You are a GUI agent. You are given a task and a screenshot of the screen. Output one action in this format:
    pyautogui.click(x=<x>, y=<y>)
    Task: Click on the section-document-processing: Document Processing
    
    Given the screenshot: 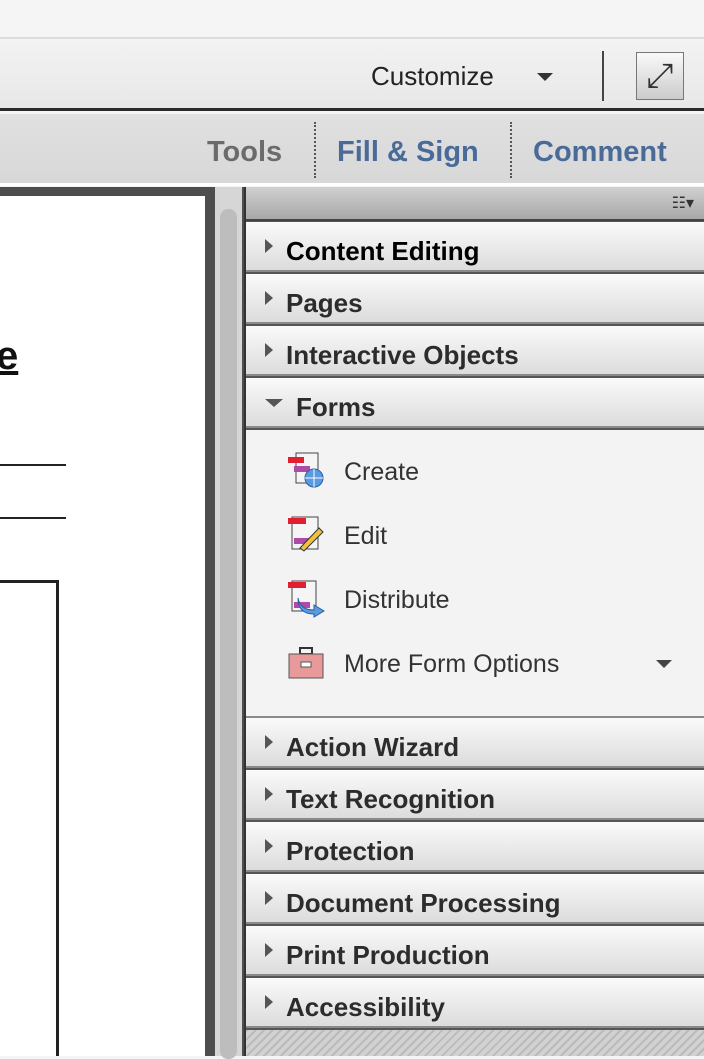 What is the action you would take?
    pyautogui.click(x=475, y=899)
    